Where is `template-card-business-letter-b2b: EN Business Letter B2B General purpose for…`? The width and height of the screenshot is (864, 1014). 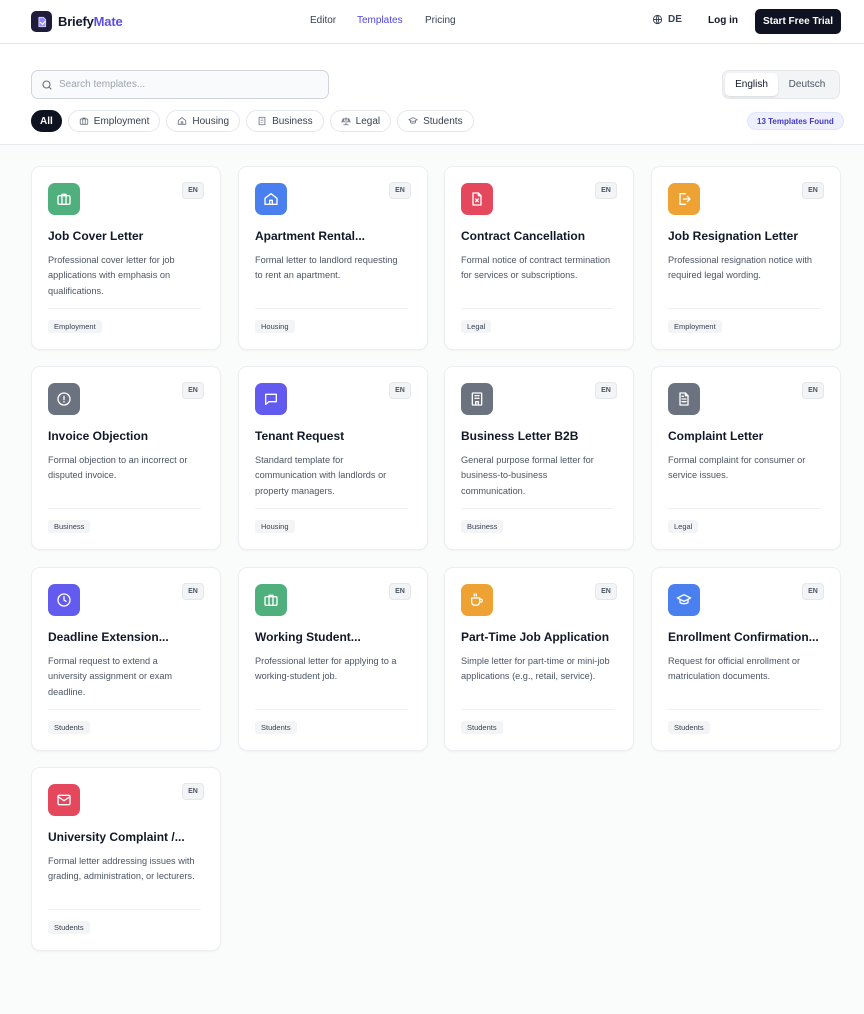 template-card-business-letter-b2b: EN Business Letter B2B General purpose for… is located at coordinates (539, 458).